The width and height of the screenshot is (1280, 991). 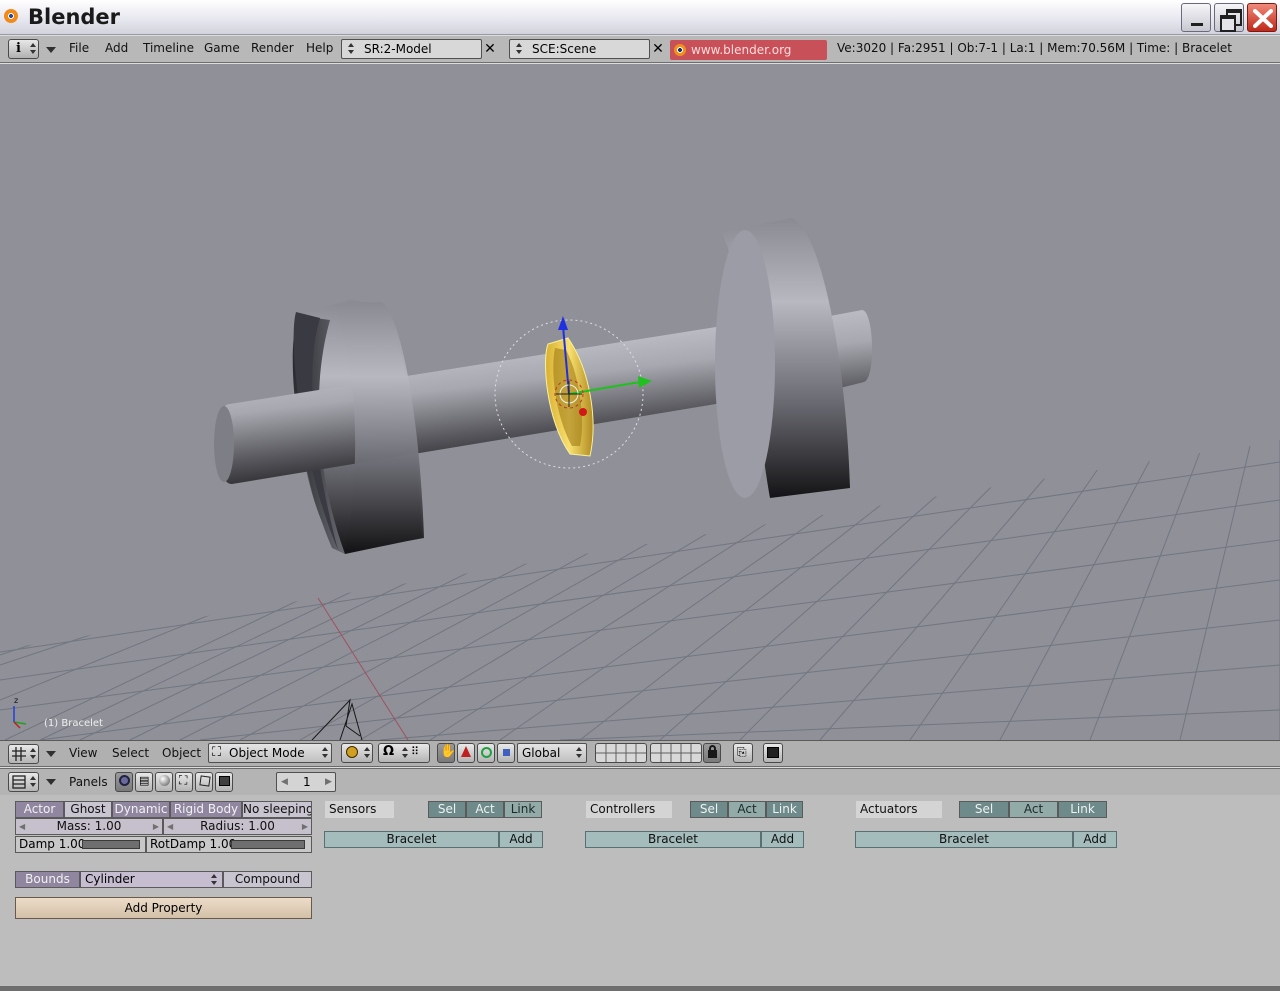 What do you see at coordinates (277, 809) in the screenshot?
I see `no-sleeping-toggle: No sleeping` at bounding box center [277, 809].